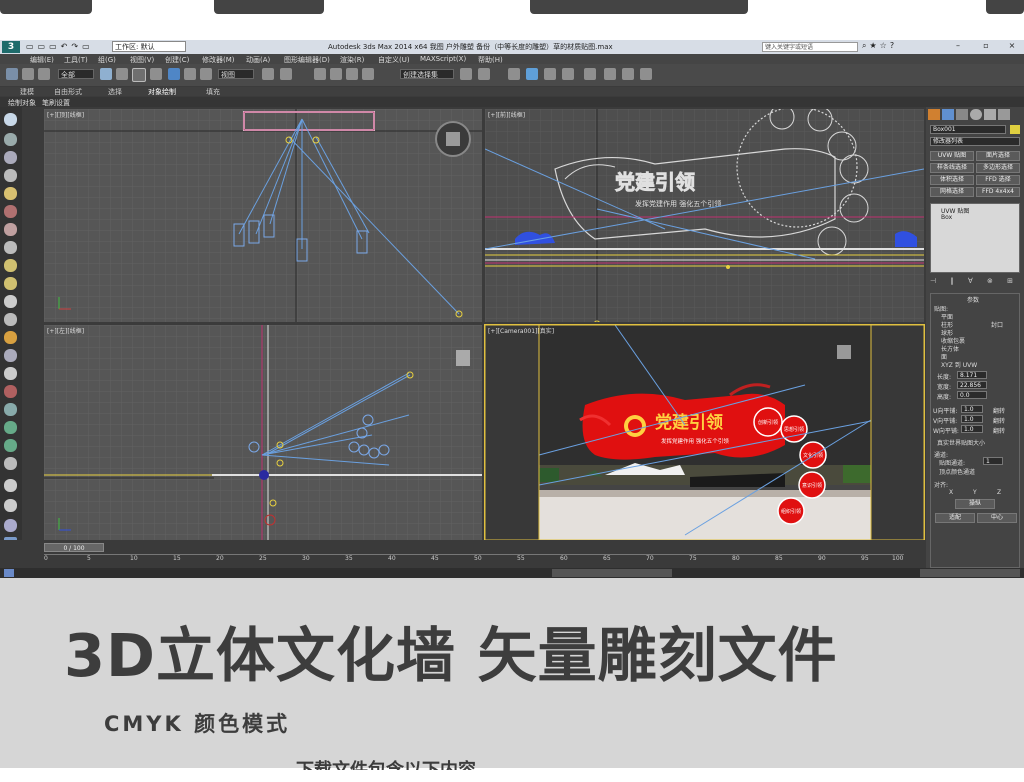 The height and width of the screenshot is (782, 1024). I want to click on tab-object-paint: 对象绘制, so click(162, 92).